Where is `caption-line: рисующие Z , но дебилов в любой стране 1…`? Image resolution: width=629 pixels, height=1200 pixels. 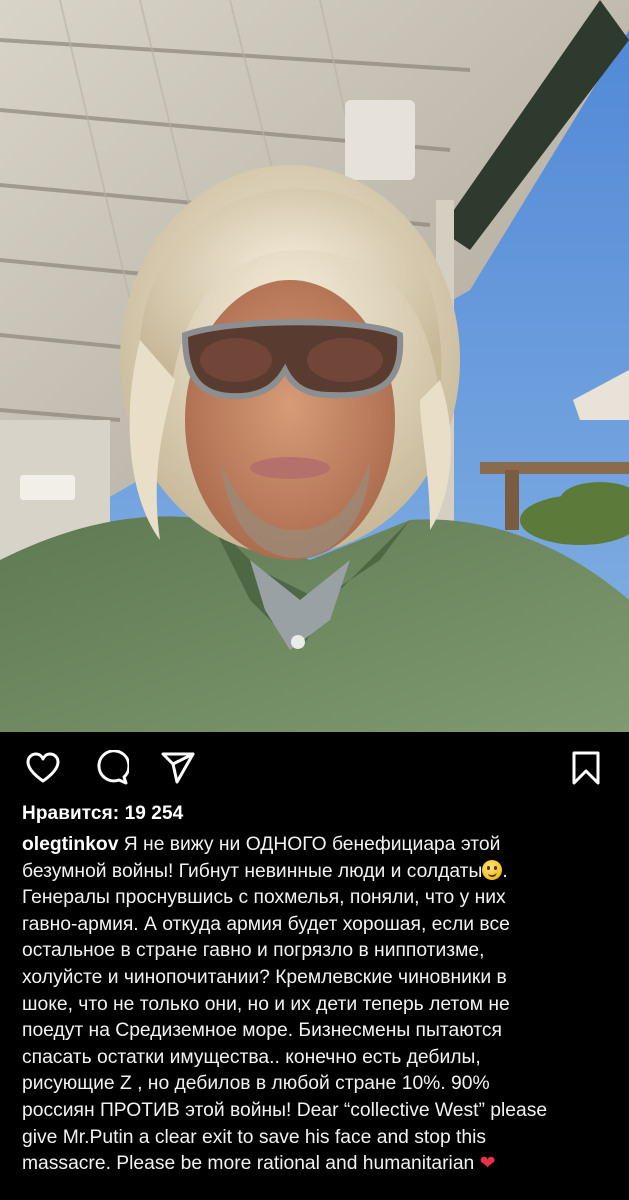
caption-line: рисующие Z , но дебилов в любой стране 1… is located at coordinates (256, 1084).